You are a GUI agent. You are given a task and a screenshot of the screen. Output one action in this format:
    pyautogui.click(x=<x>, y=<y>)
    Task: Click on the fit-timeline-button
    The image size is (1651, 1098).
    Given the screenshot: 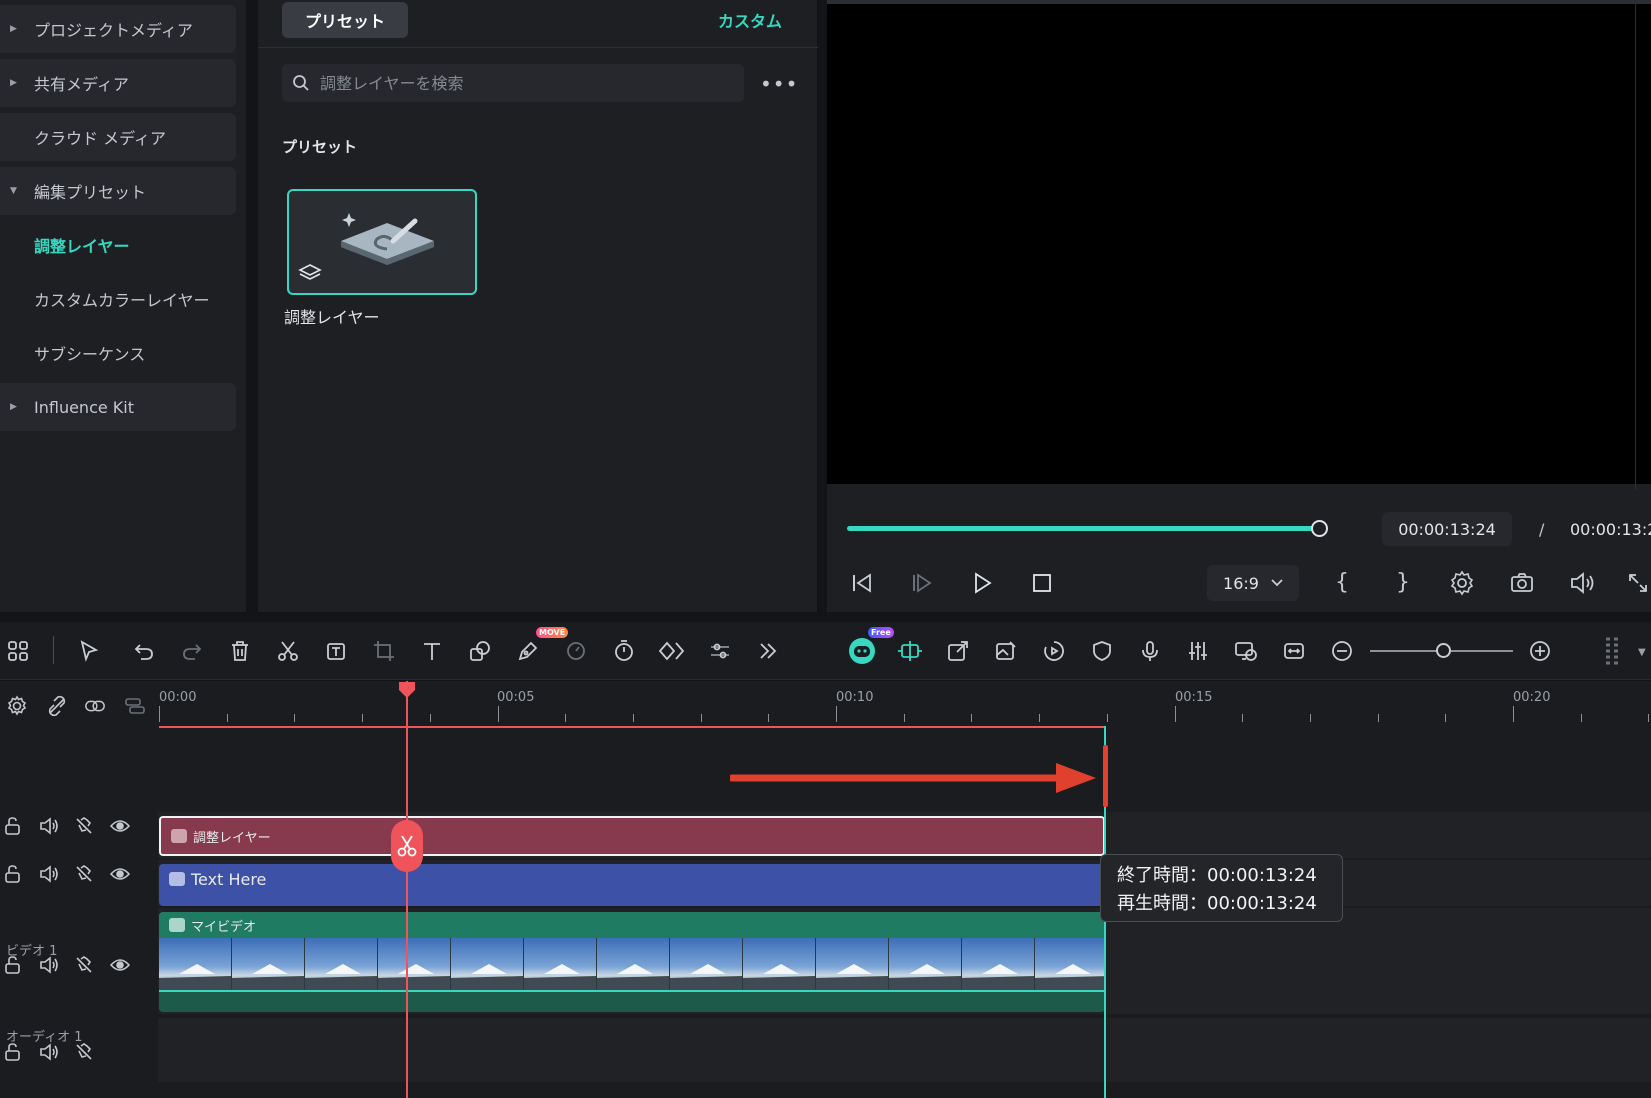 What is the action you would take?
    pyautogui.click(x=1294, y=651)
    